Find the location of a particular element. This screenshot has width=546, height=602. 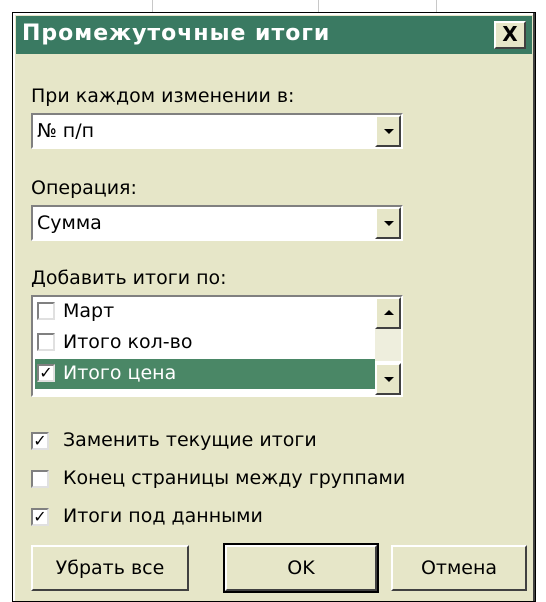

list-item-label: Итого цена is located at coordinates (120, 373).